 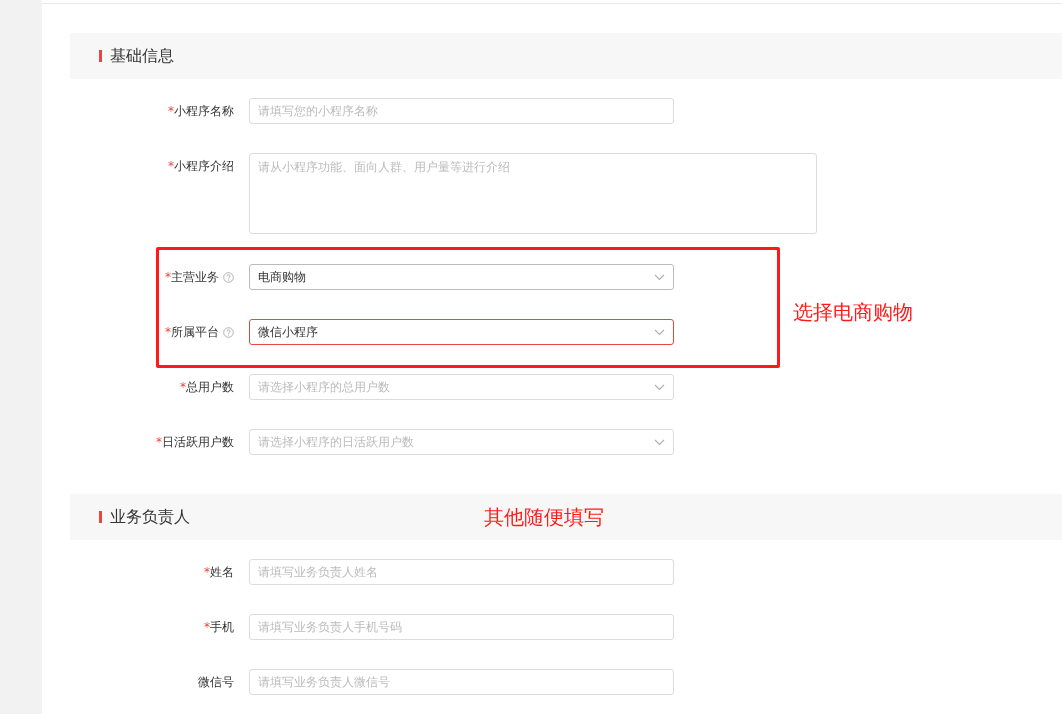 I want to click on field-label: *姓名, so click(x=219, y=572).